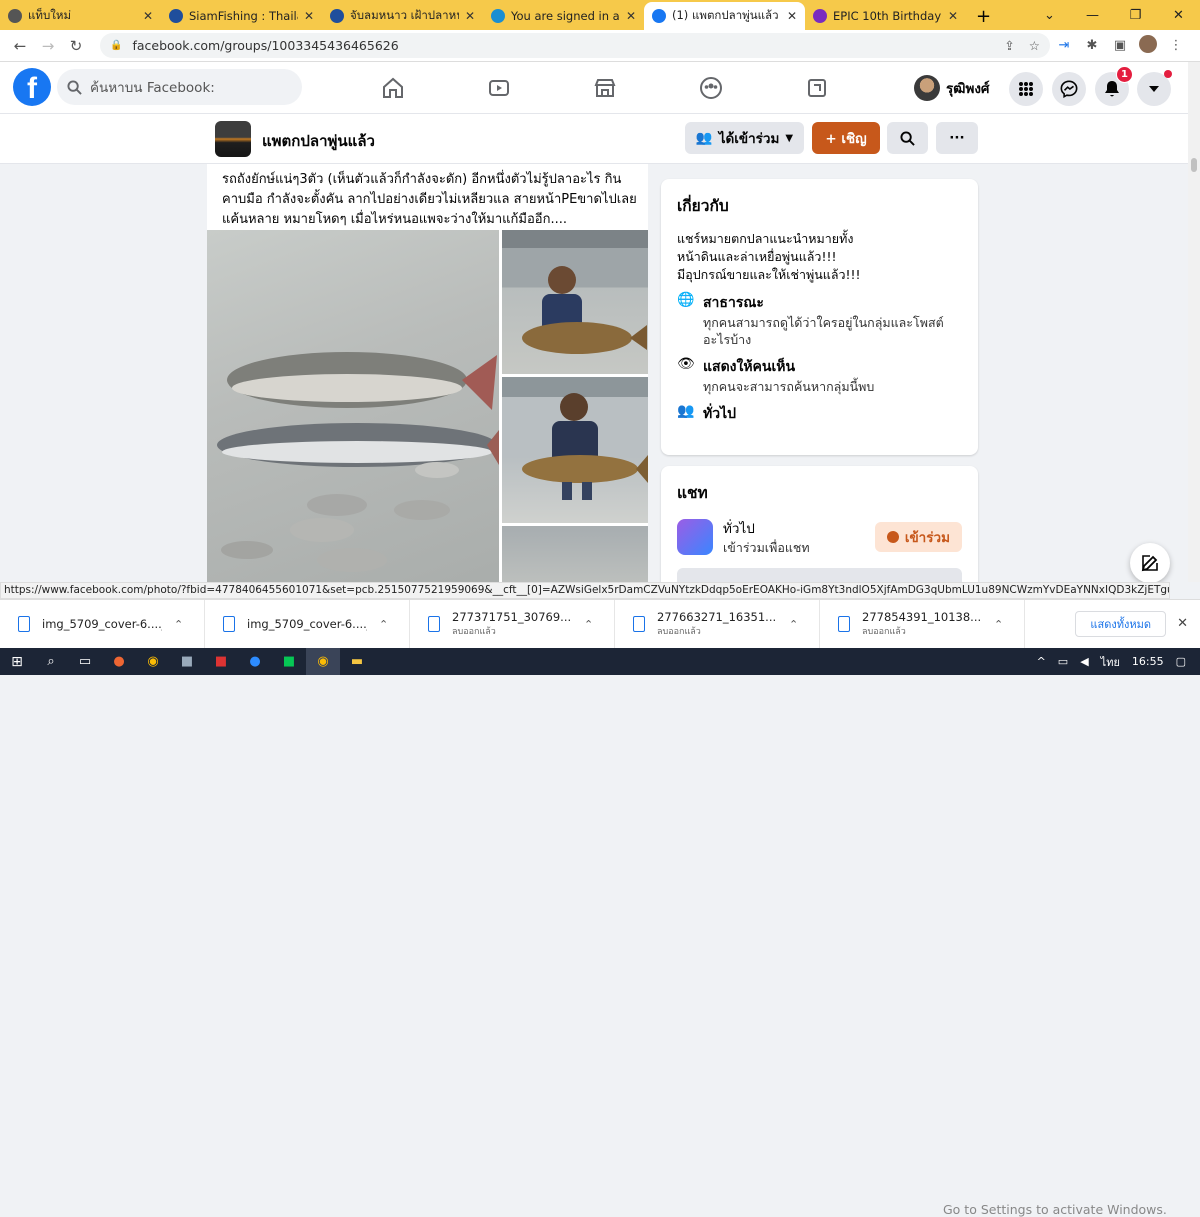 The height and width of the screenshot is (1217, 1200). Describe the element at coordinates (1092, 15) in the screenshot. I see `minimize-button: —` at that location.